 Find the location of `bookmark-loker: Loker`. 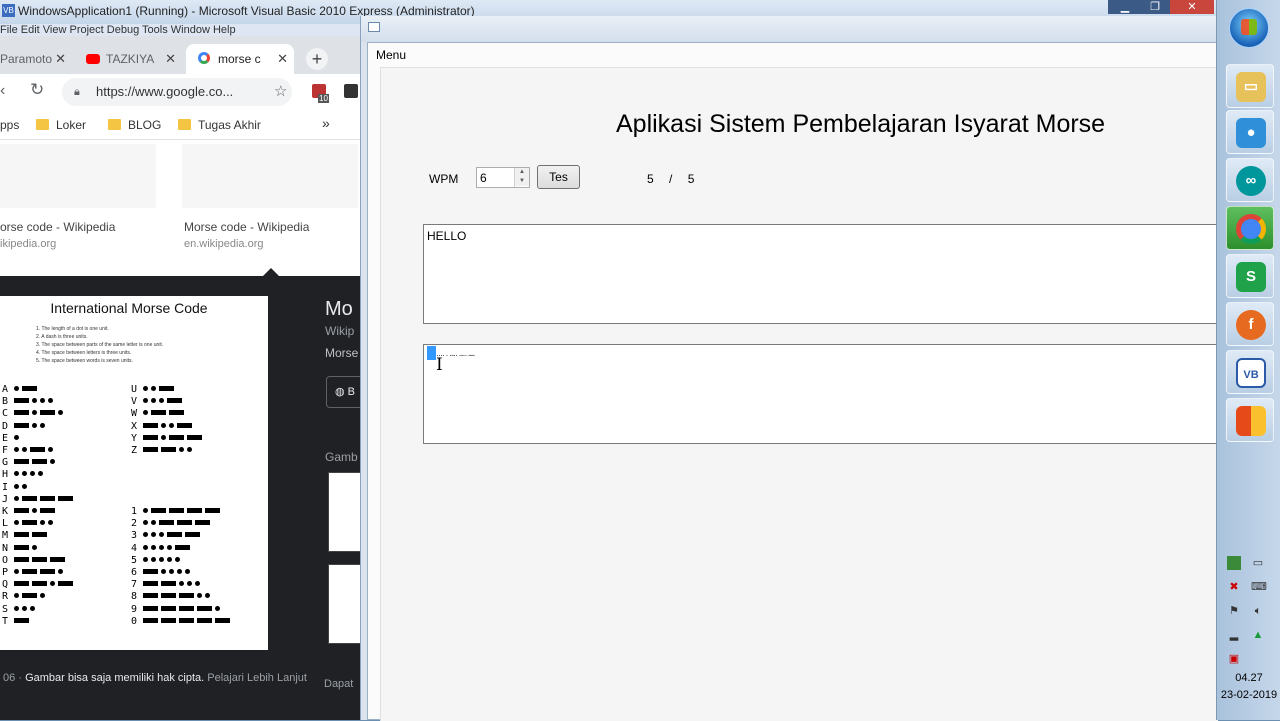

bookmark-loker: Loker is located at coordinates (61, 125).